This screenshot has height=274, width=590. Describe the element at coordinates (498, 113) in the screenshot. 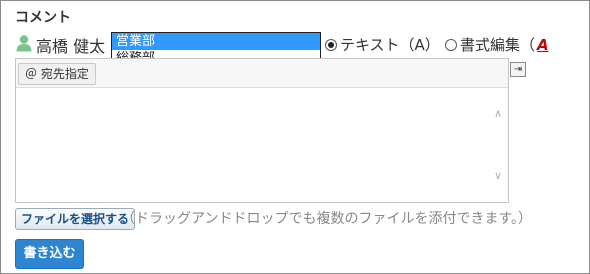

I see `scroll-up-icon: ∧` at that location.